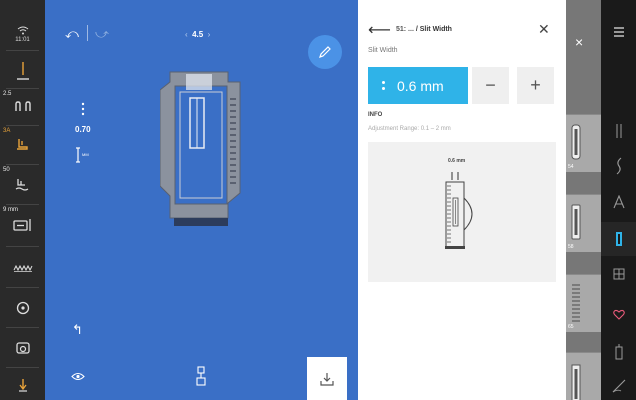  I want to click on presser-foot-icon, so click(22, 144).